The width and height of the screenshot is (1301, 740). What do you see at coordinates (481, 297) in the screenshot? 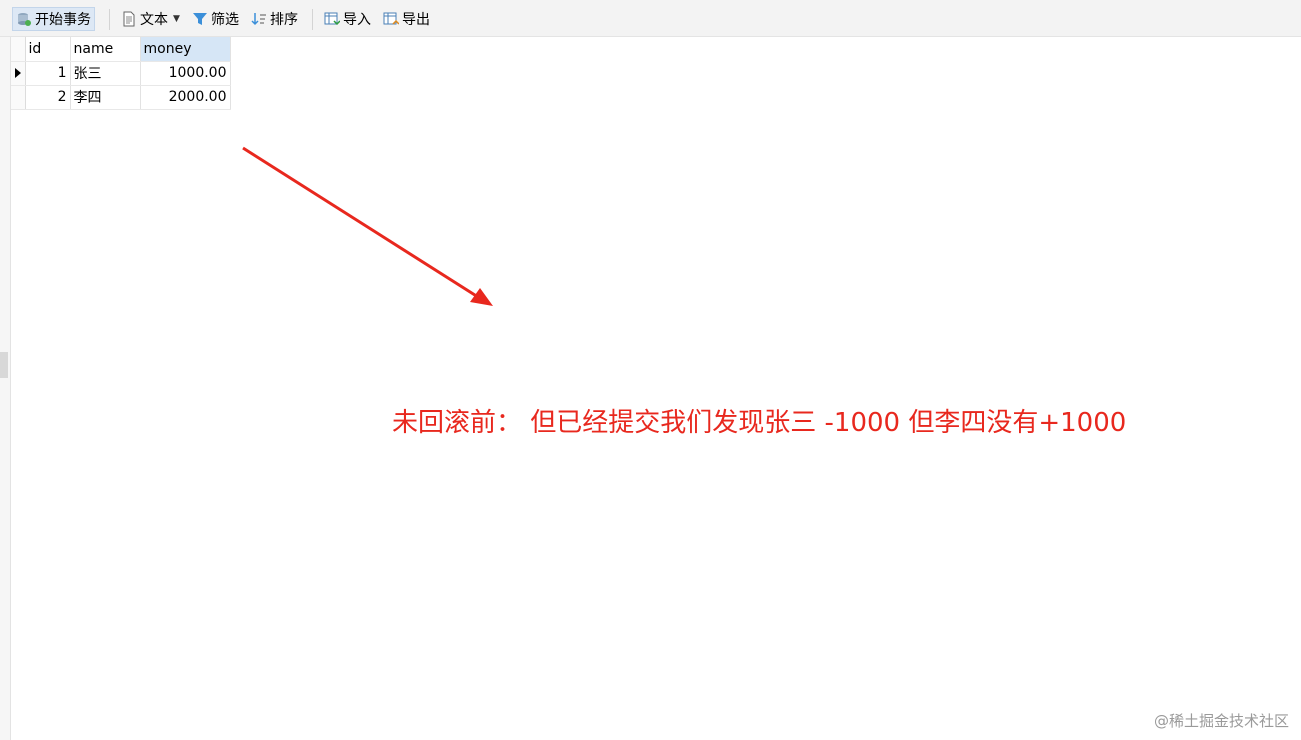
I see `arrow-head` at bounding box center [481, 297].